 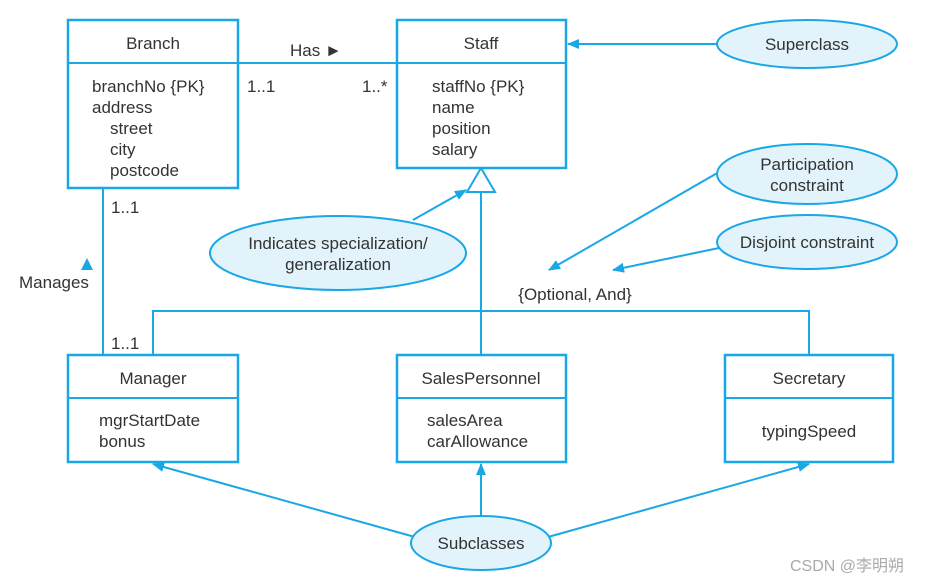 I want to click on note-text: Superclass, so click(x=807, y=44).